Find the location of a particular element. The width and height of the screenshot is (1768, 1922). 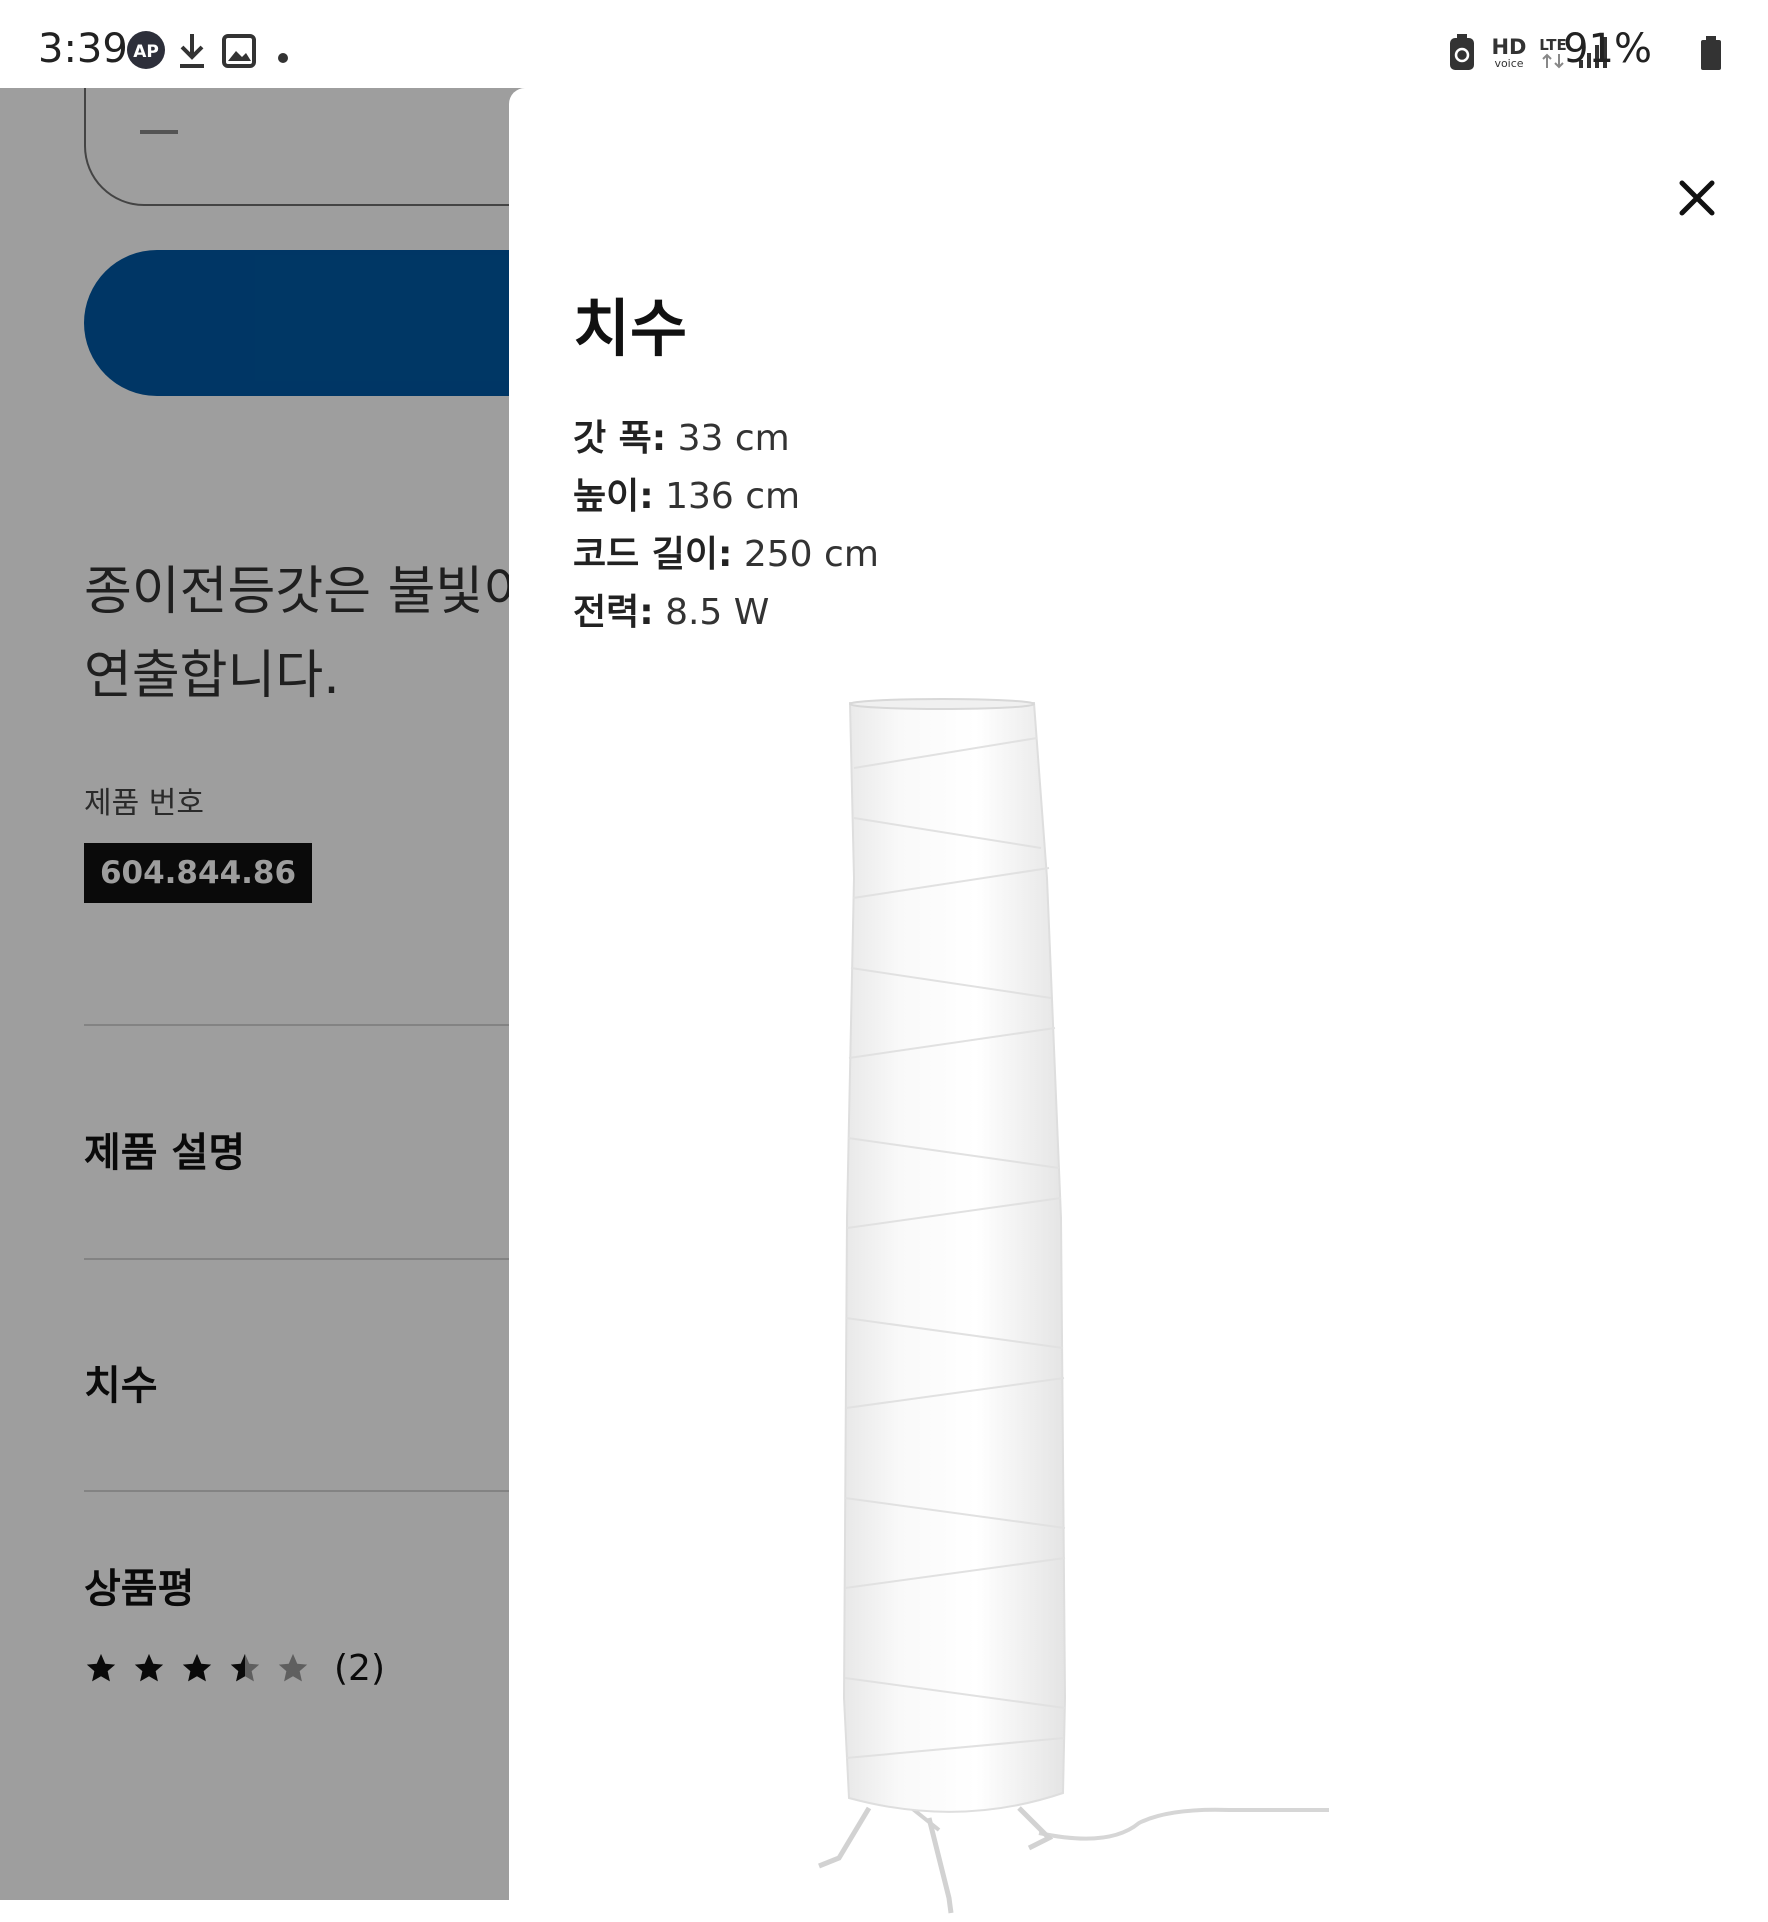

svg-text: voice is located at coordinates (1508, 63).